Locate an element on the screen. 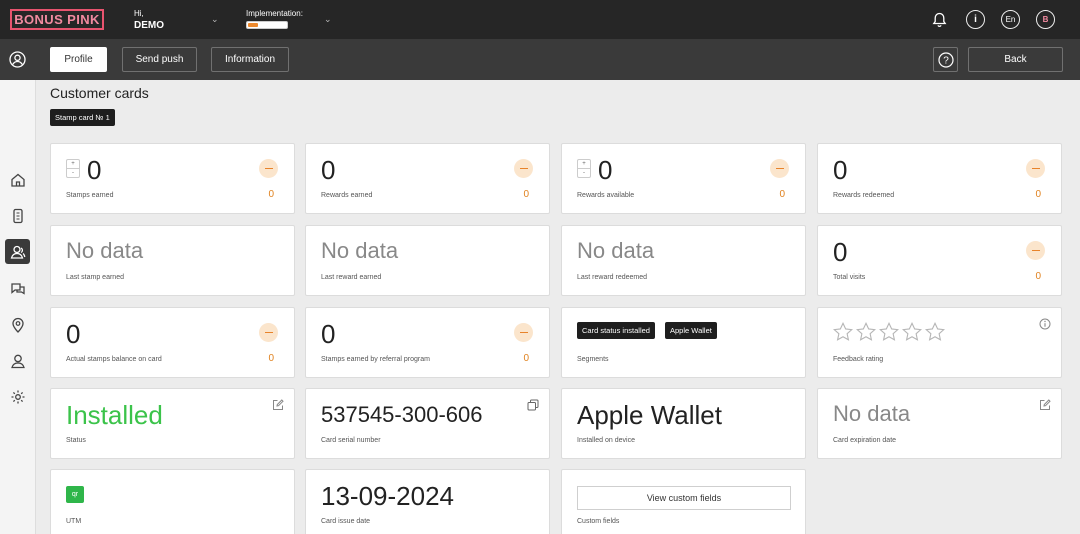  last-stamp-value: No data is located at coordinates (105, 250).